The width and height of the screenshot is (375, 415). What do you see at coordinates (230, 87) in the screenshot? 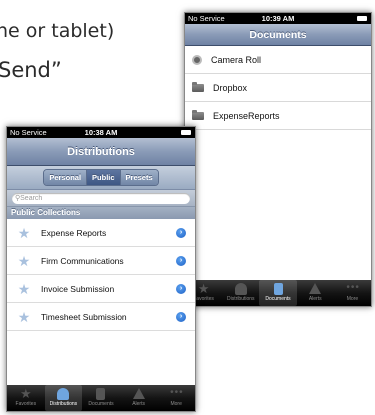
I see `list-item-label: Dropbox` at bounding box center [230, 87].